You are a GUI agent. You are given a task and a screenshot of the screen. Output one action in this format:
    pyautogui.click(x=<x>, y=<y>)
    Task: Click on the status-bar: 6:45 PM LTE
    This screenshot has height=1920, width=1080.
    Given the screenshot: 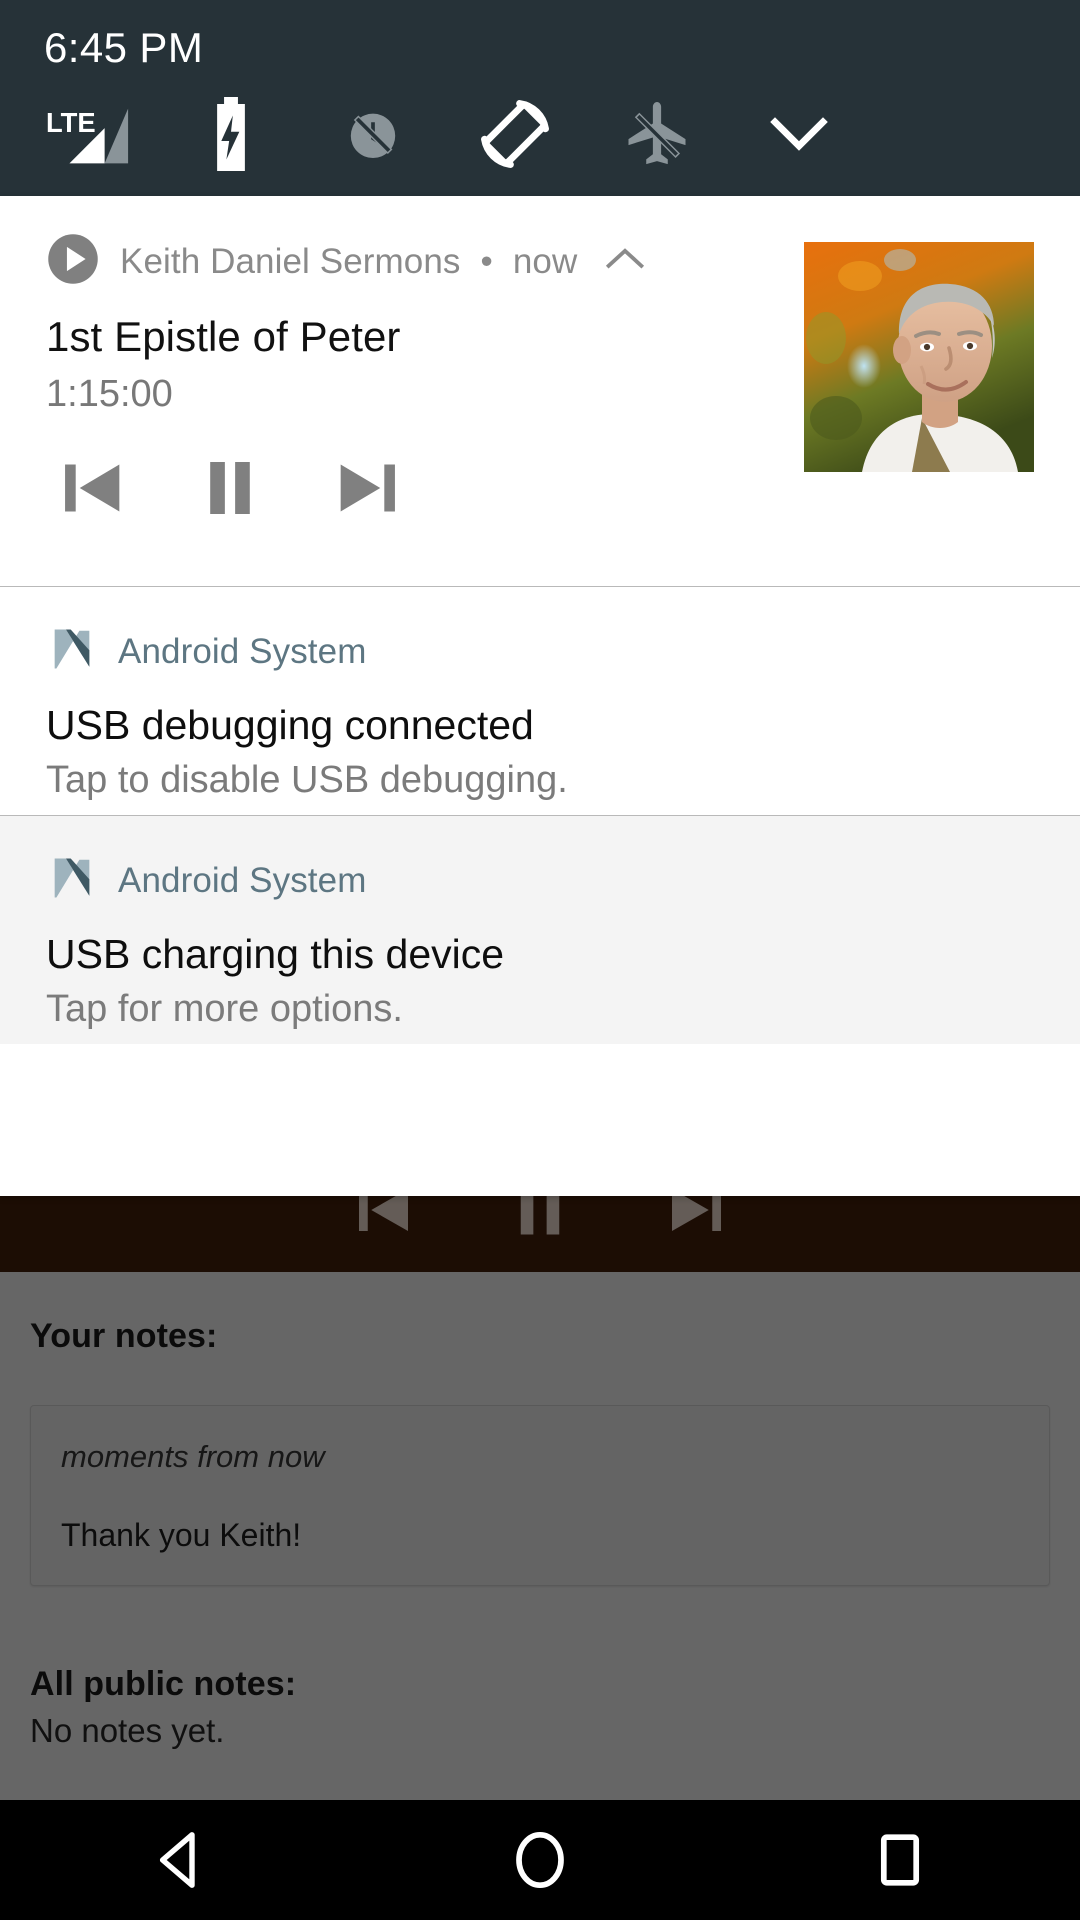 What is the action you would take?
    pyautogui.click(x=540, y=98)
    